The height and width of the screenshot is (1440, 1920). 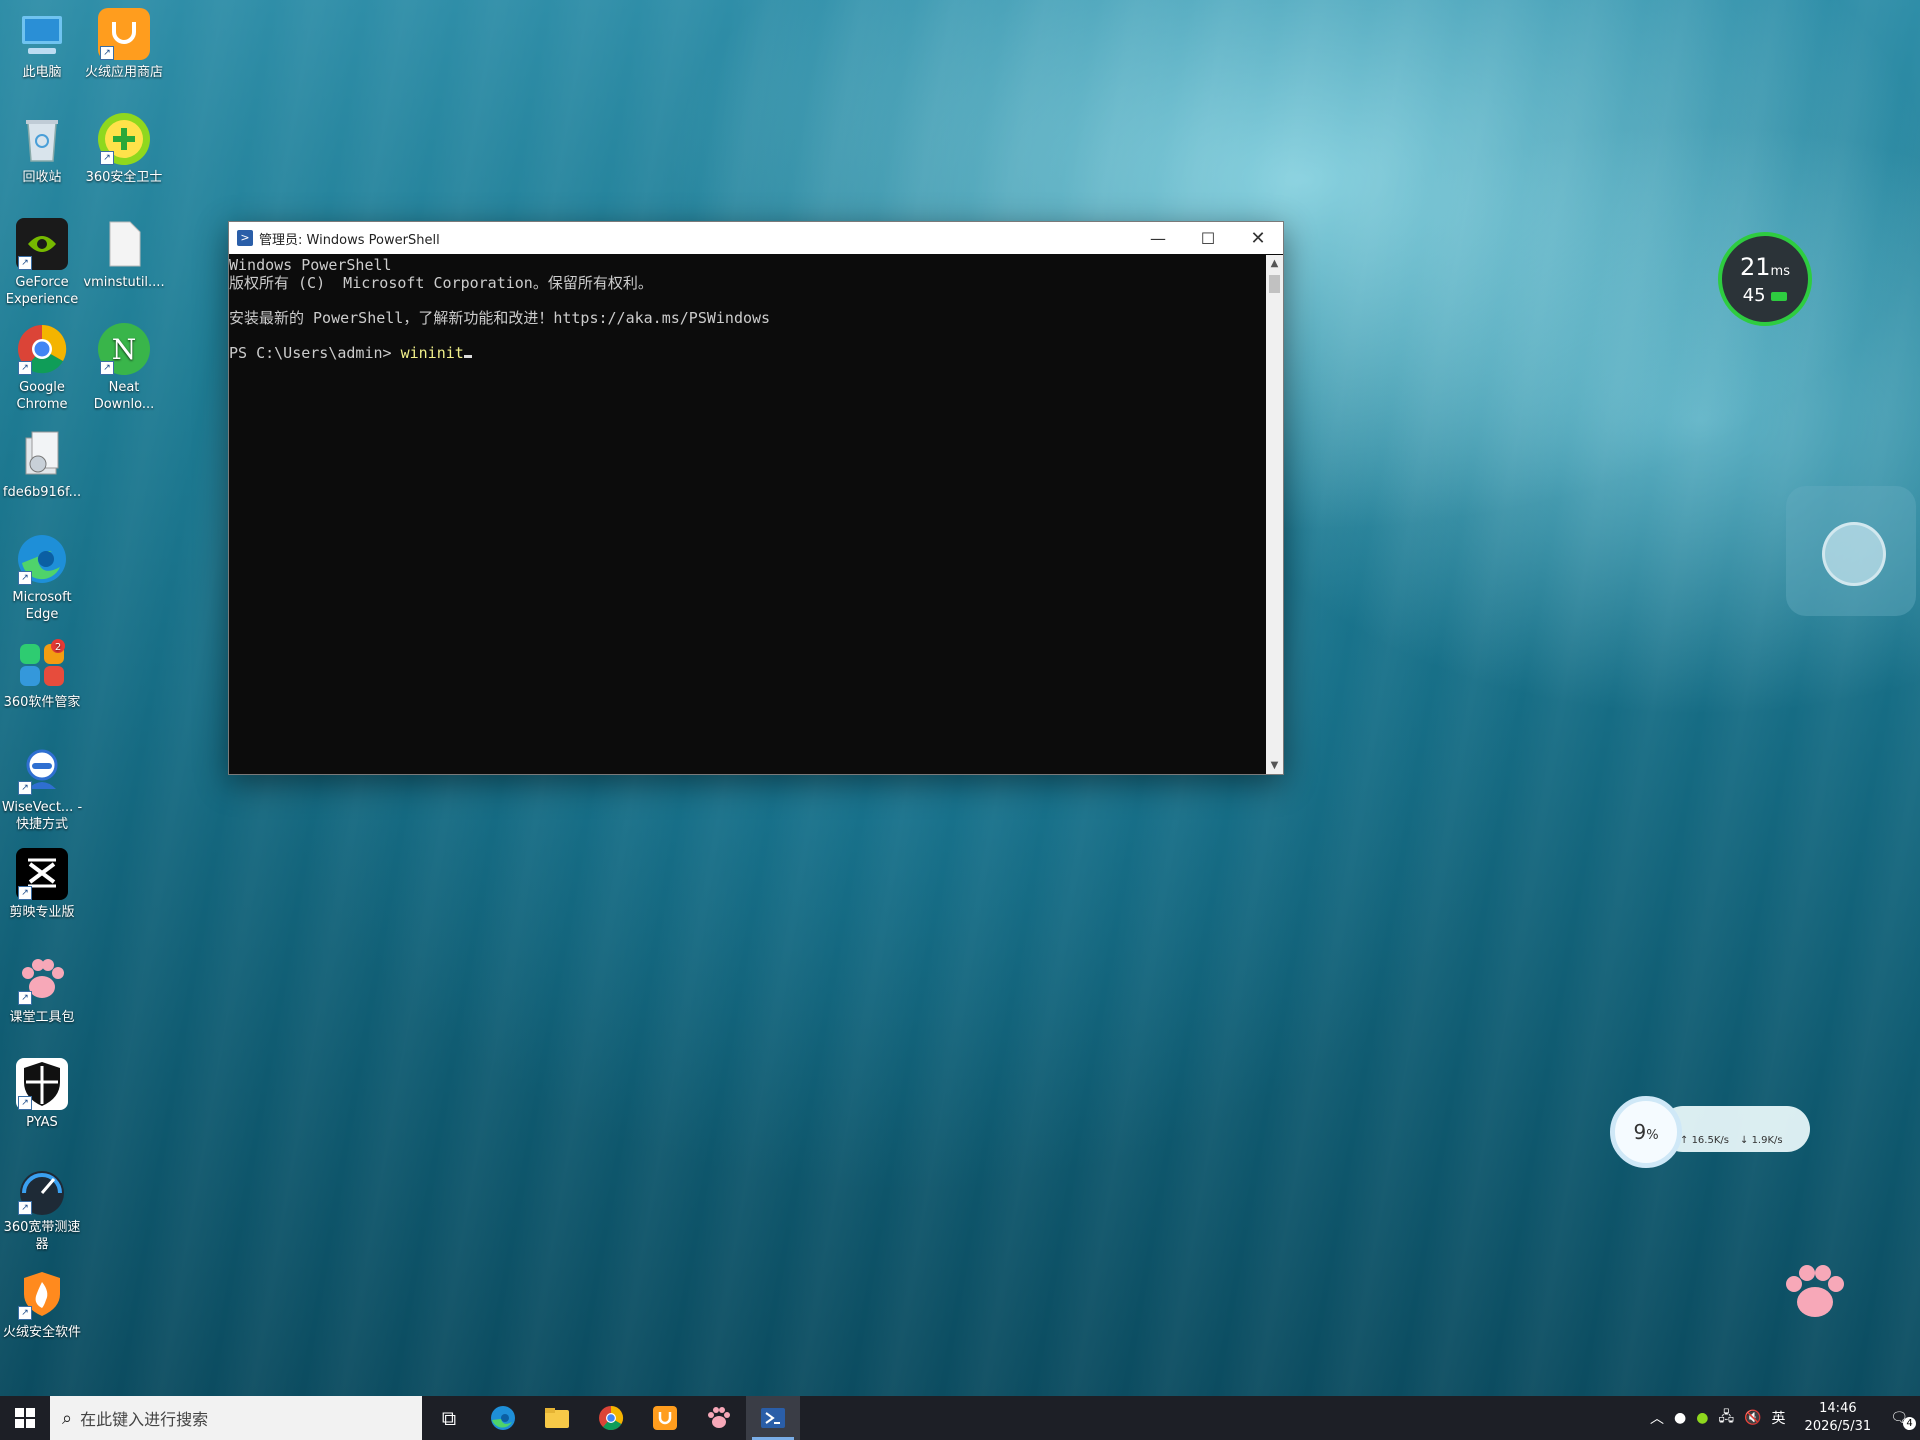 I want to click on desktop-icon-label: WiseVect... - 快捷方式, so click(x=42, y=816).